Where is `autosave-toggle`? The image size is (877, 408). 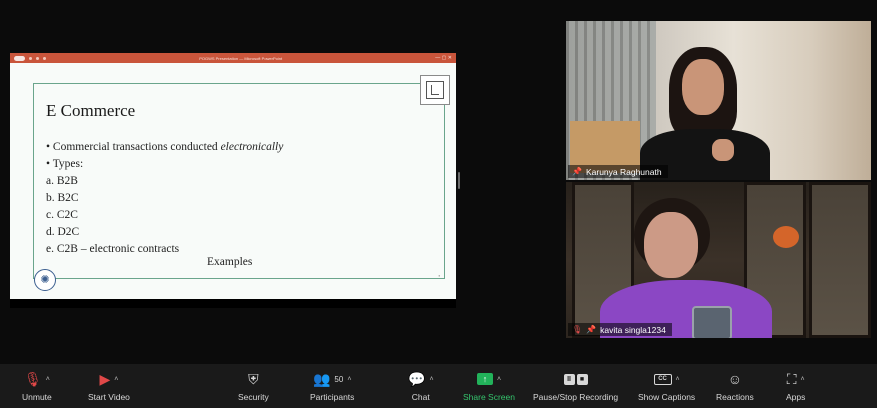
autosave-toggle is located at coordinates (19, 58).